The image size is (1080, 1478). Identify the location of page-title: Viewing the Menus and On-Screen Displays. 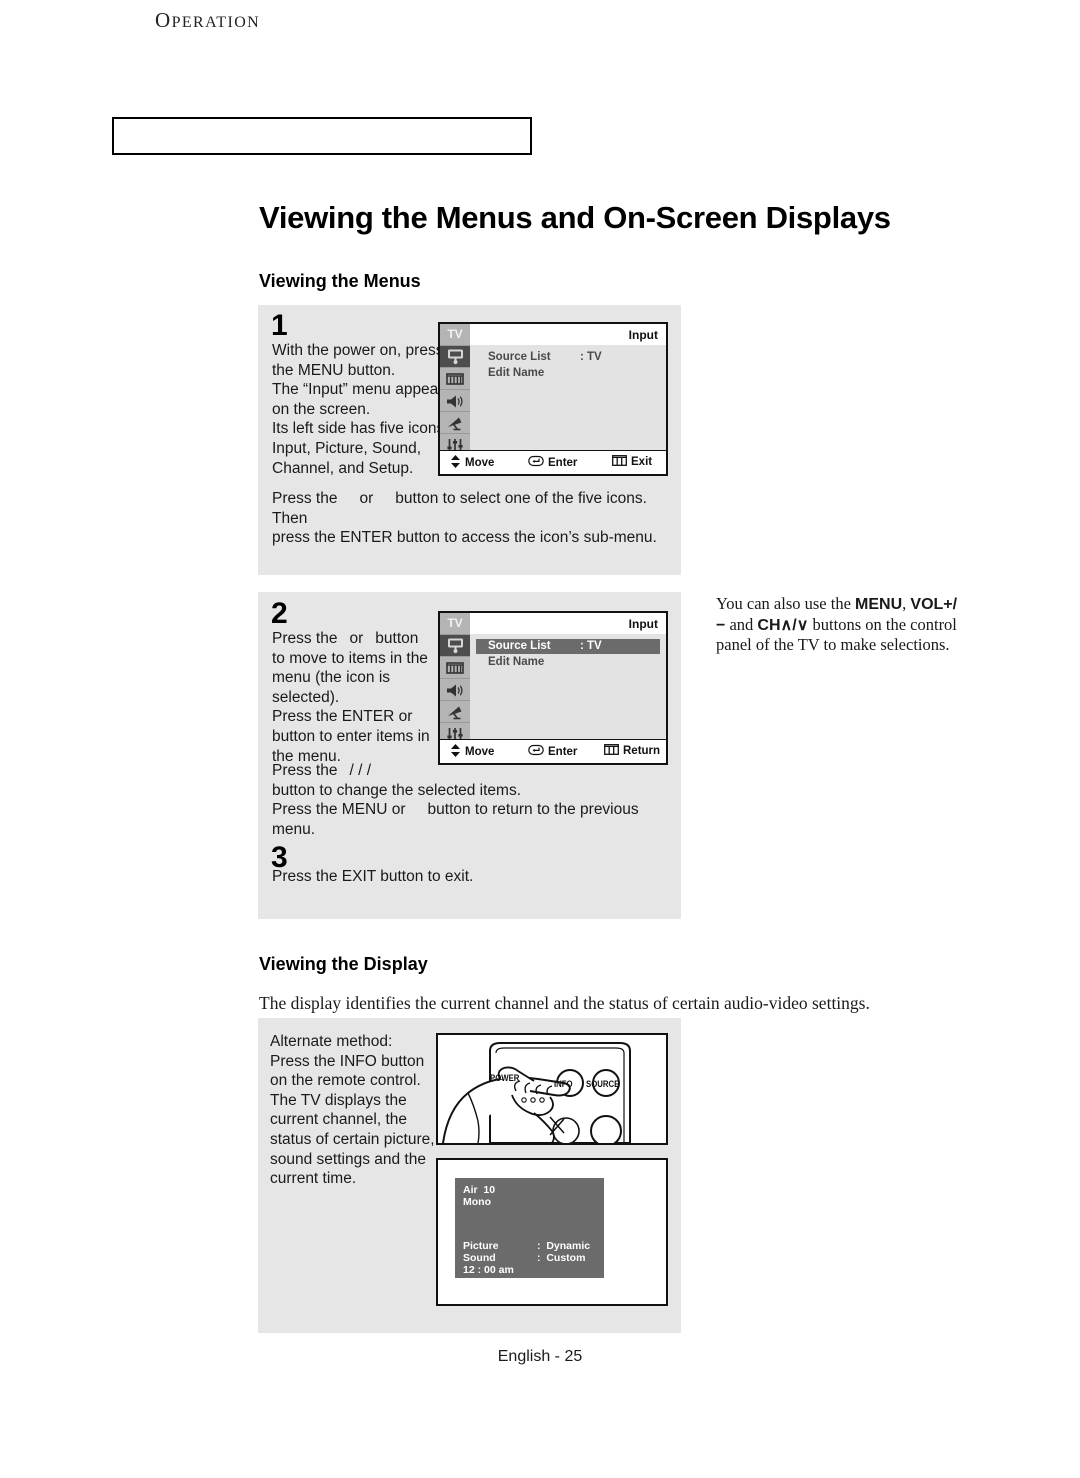
(575, 217).